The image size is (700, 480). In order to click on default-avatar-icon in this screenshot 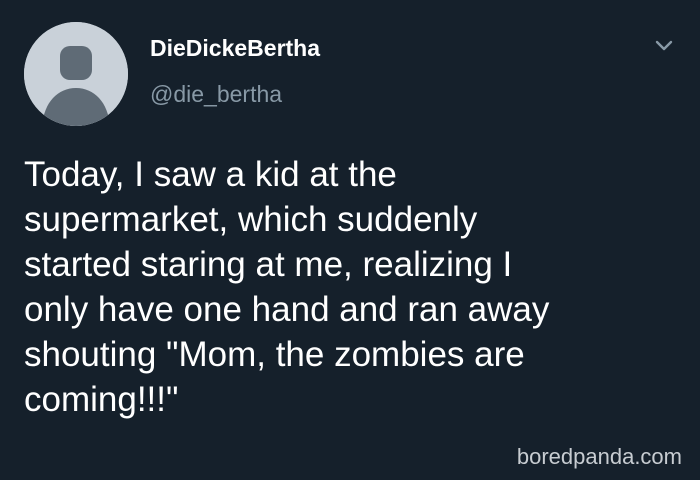, I will do `click(76, 74)`.